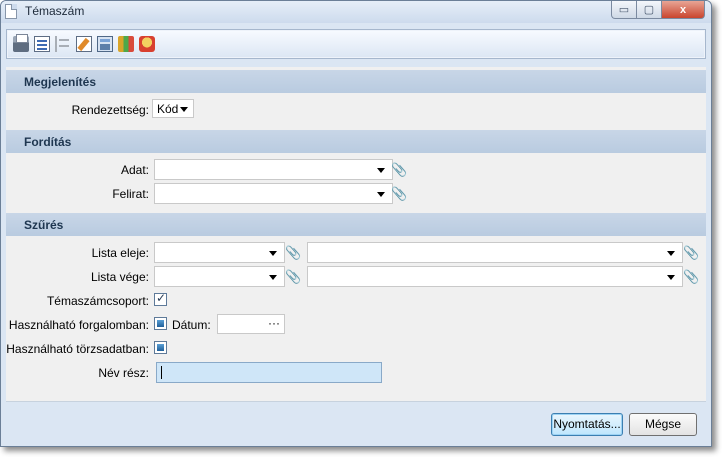 The height and width of the screenshot is (457, 722). What do you see at coordinates (160, 323) in the screenshot?
I see `usable-in-transactions-checkbox` at bounding box center [160, 323].